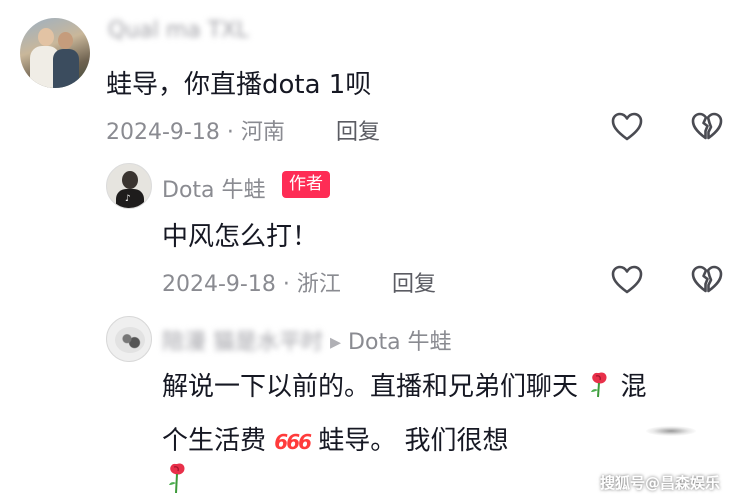 Image resolution: width=740 pixels, height=498 pixels. Describe the element at coordinates (400, 342) in the screenshot. I see `reply-to-username: Dota 牛蛙` at that location.